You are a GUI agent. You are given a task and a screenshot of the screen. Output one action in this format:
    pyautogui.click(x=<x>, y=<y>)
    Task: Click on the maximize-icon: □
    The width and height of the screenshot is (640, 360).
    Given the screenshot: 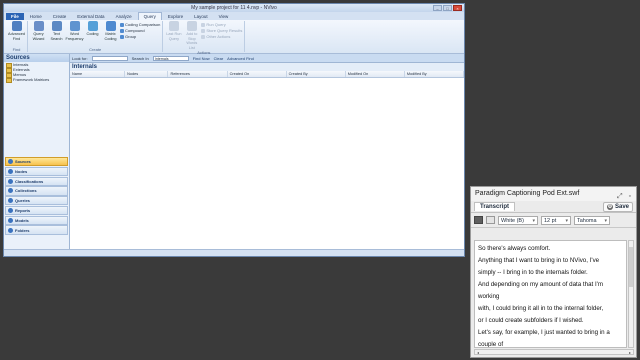 What is the action you would take?
    pyautogui.click(x=447, y=8)
    